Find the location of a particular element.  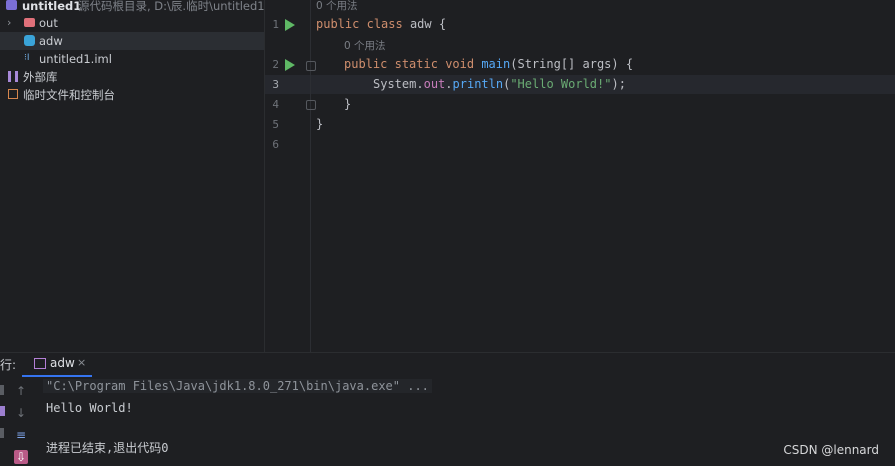

java-class-icon is located at coordinates (29, 40).